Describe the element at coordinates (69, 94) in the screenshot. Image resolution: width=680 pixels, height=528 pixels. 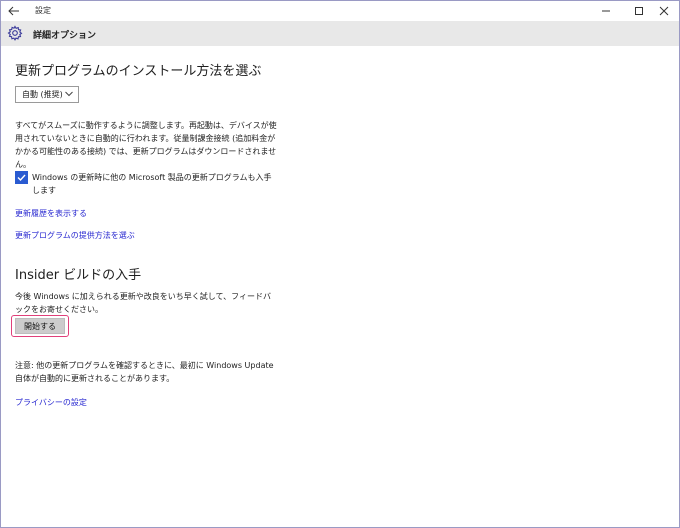
I see `chevron-down-icon` at that location.